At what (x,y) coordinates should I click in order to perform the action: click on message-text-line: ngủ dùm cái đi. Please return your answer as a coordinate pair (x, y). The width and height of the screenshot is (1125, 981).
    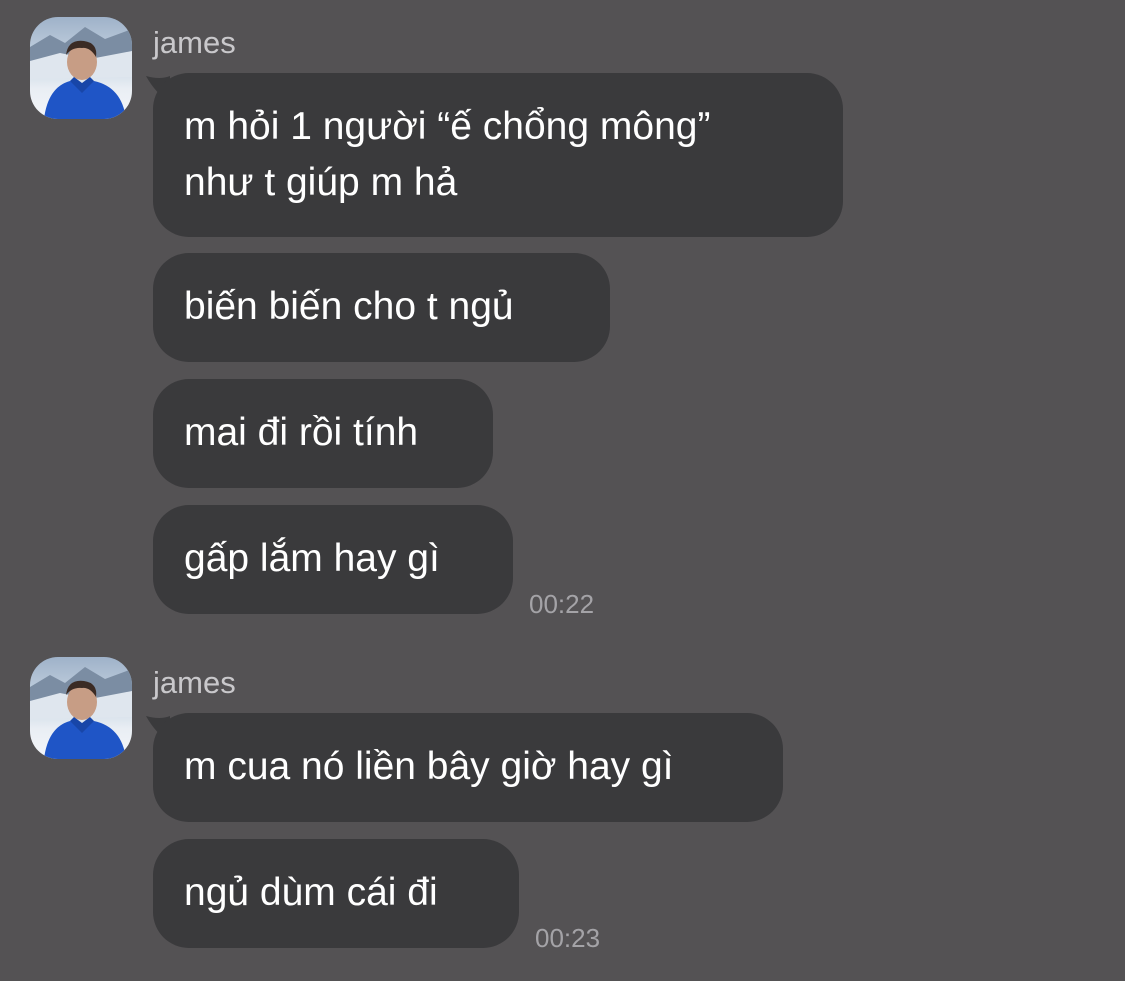
    Looking at the image, I should click on (311, 892).